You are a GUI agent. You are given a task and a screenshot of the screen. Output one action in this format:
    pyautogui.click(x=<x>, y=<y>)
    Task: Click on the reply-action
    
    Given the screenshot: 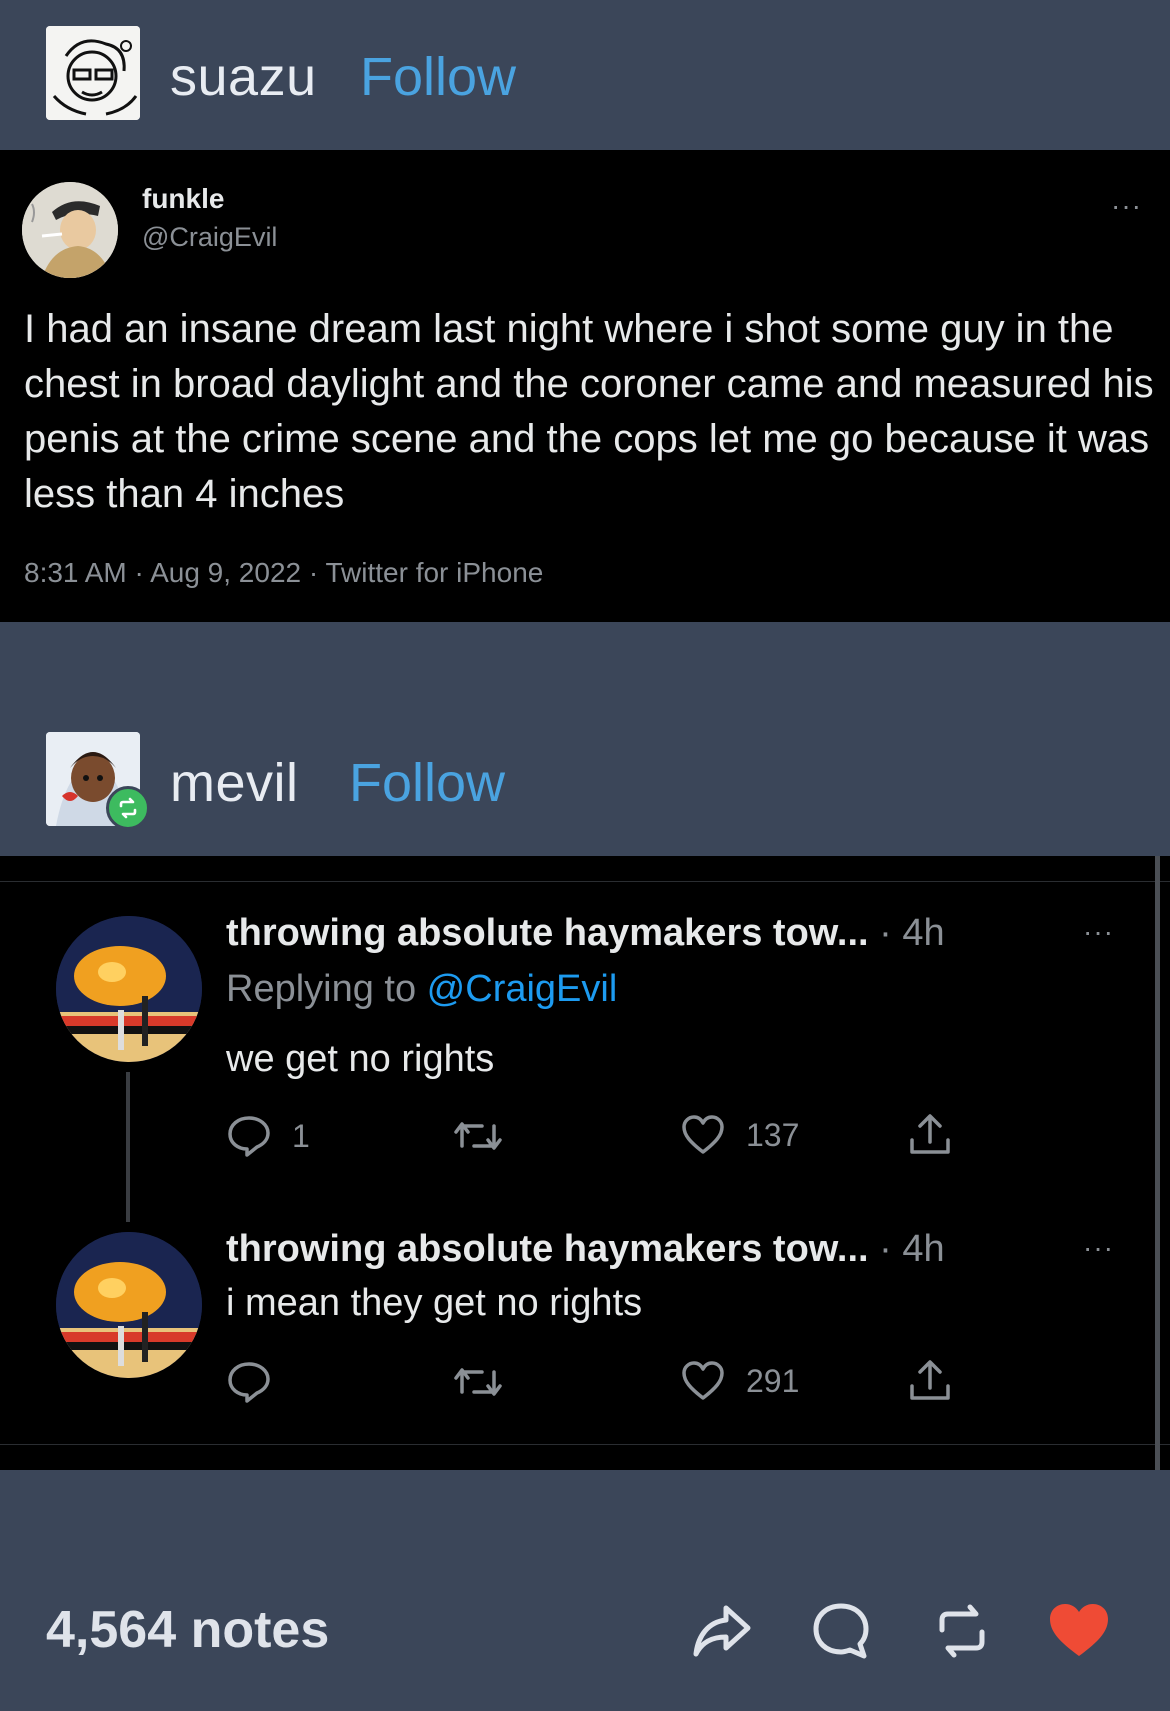 What is the action you would take?
    pyautogui.click(x=249, y=1382)
    